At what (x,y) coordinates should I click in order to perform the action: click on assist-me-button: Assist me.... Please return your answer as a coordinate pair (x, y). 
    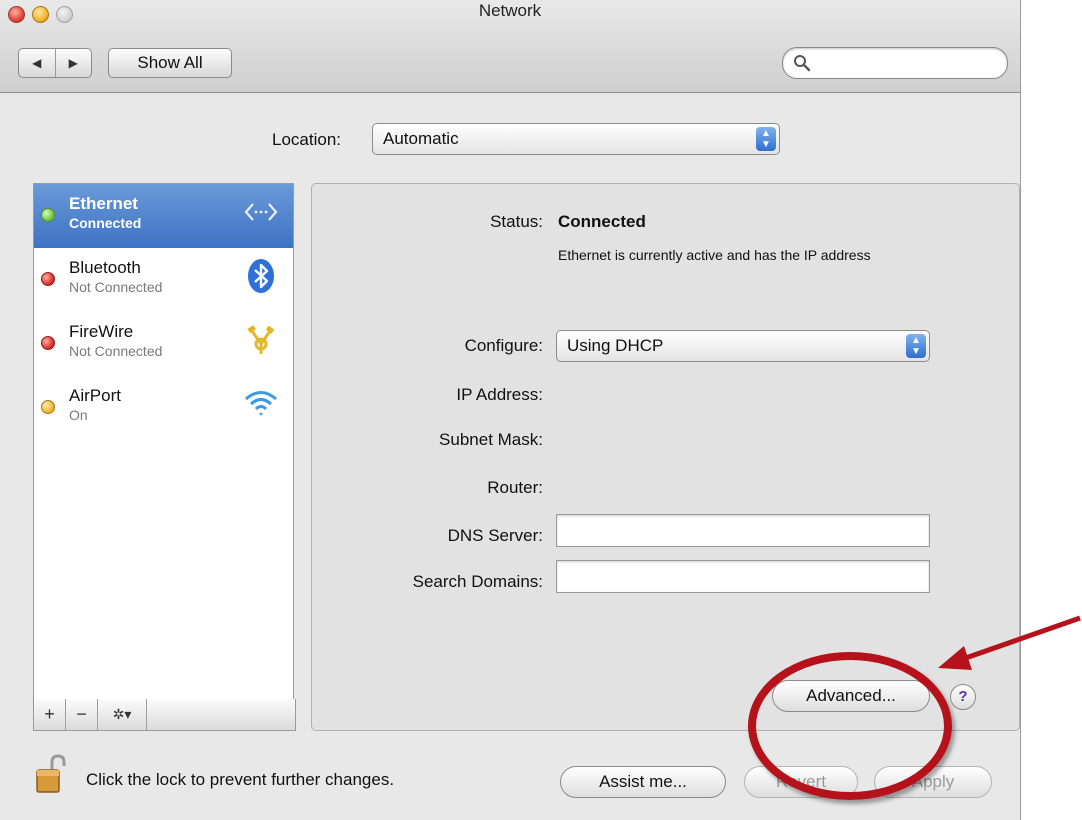
    Looking at the image, I should click on (643, 782).